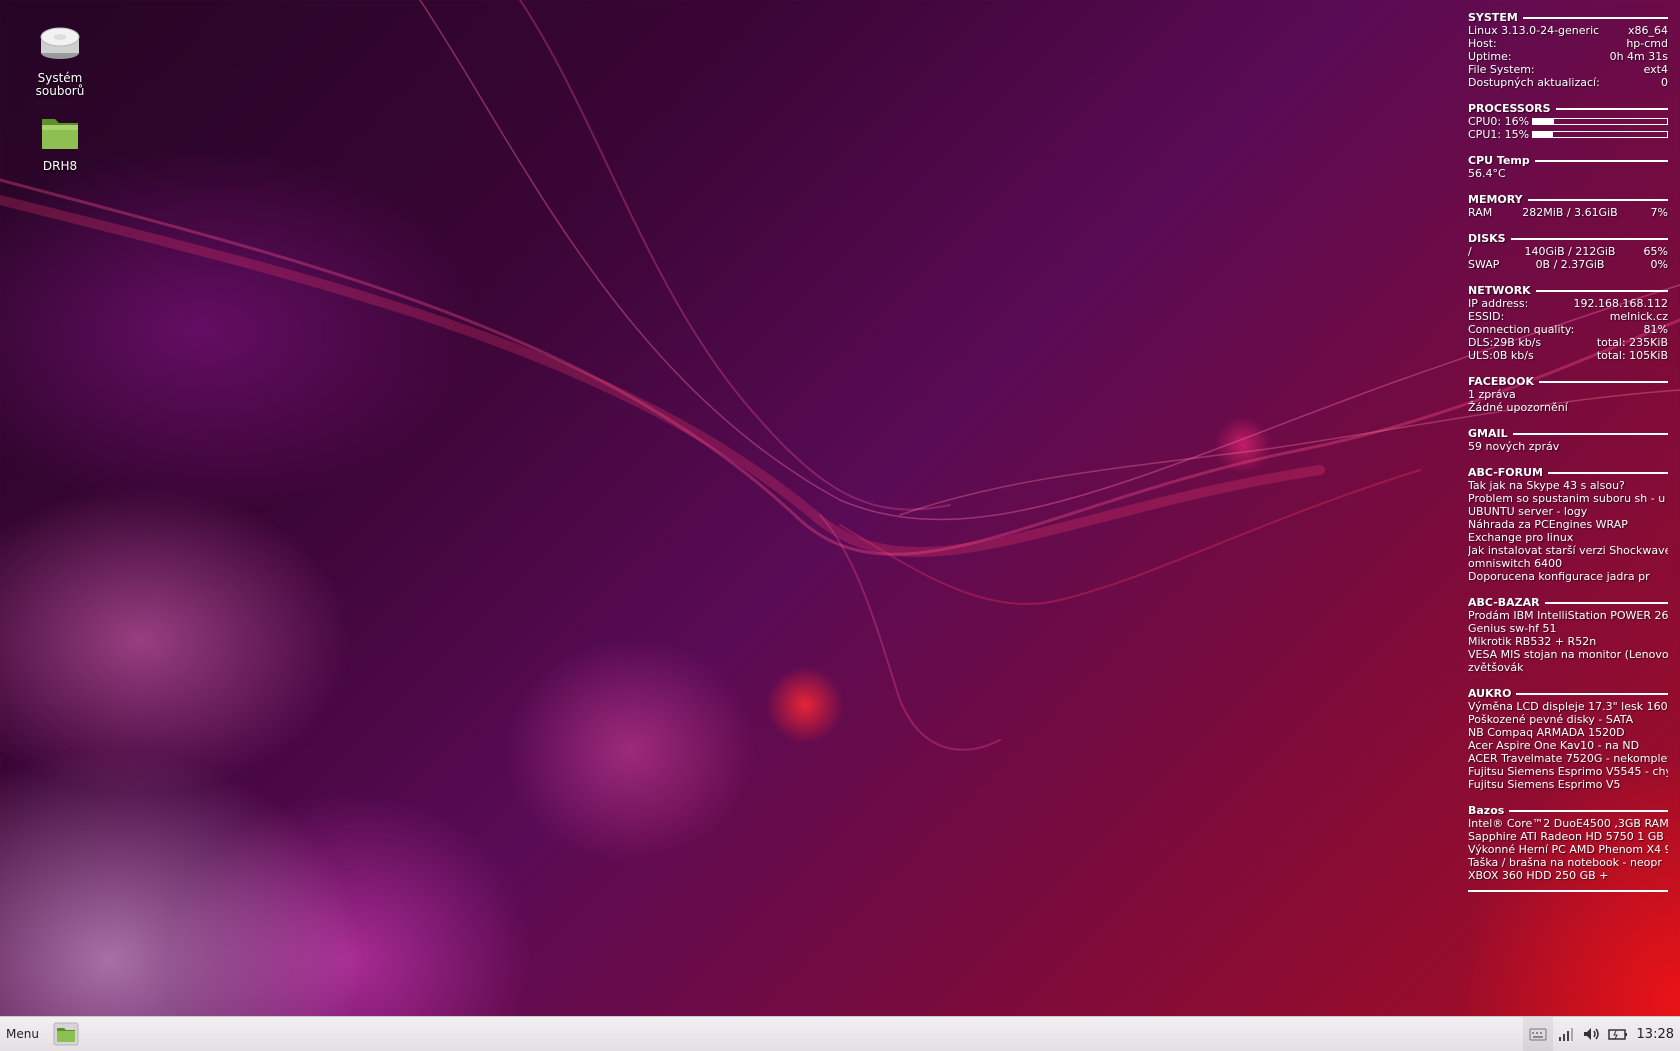  I want to click on list-item: Sapphire ATI Radeon HD 5750 1 GB -, so click(1568, 836).